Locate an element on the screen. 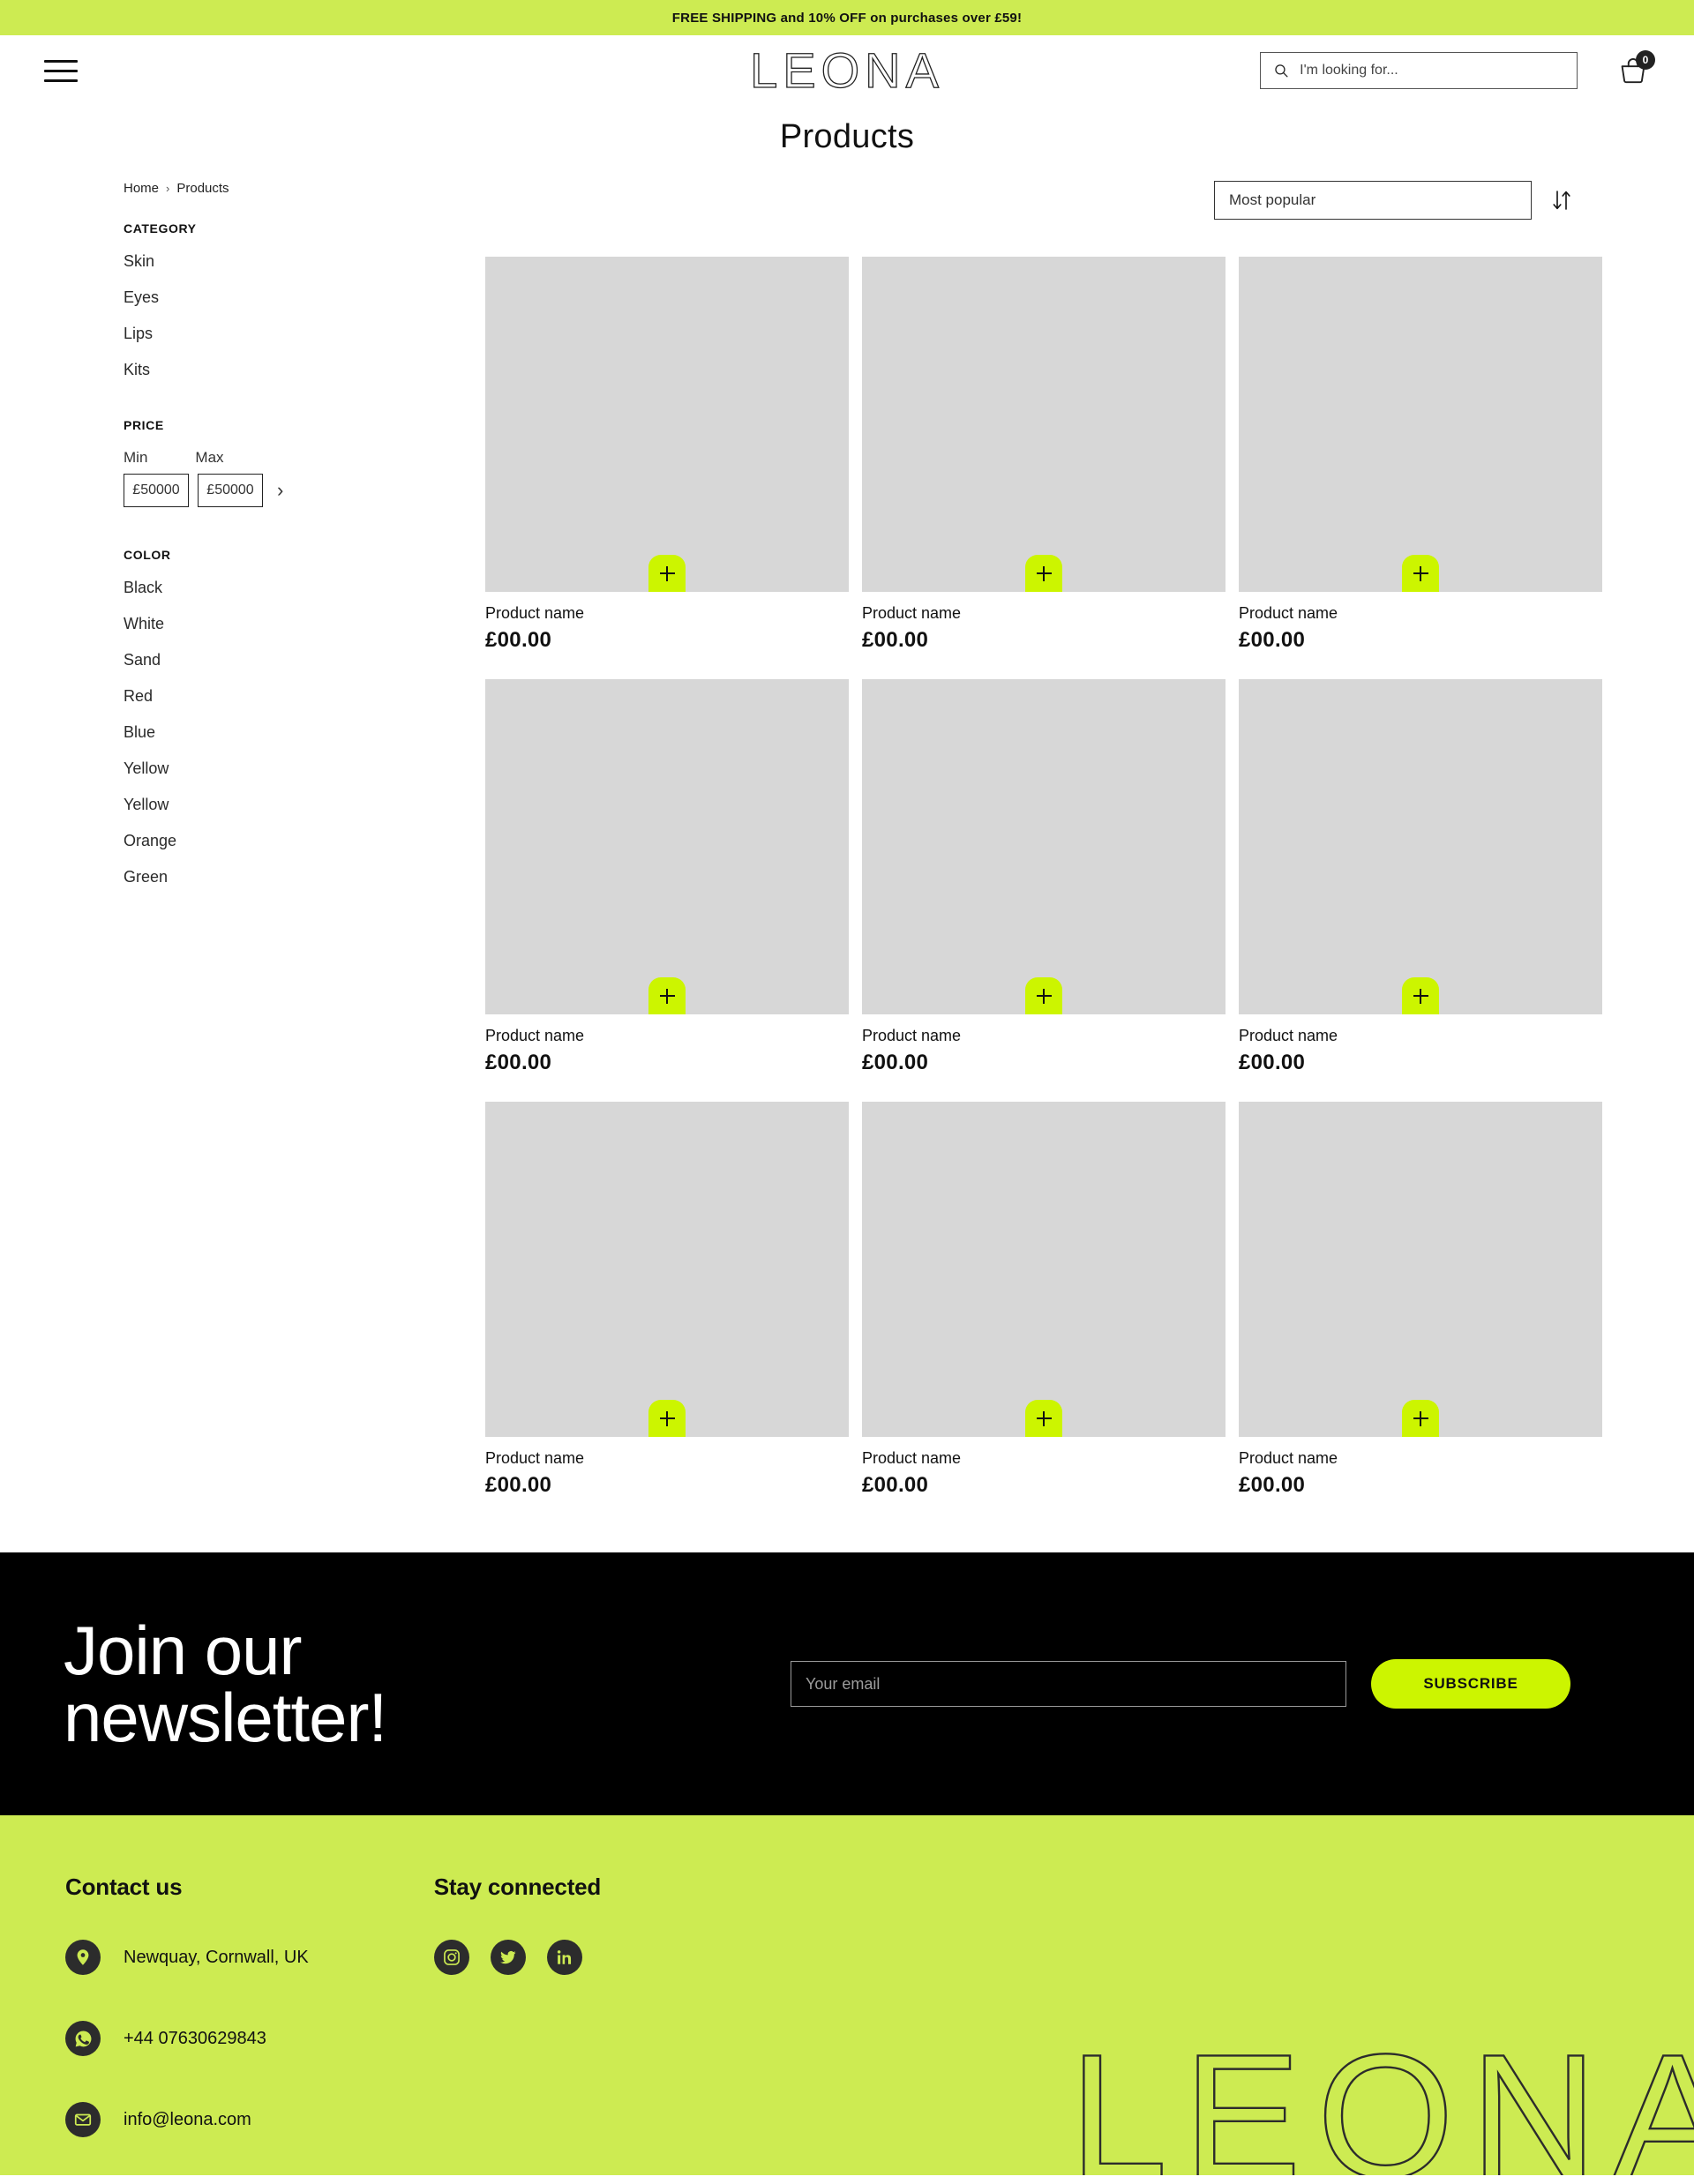 This screenshot has height=2184, width=1694. filter-item-sand: Sand is located at coordinates (305, 660).